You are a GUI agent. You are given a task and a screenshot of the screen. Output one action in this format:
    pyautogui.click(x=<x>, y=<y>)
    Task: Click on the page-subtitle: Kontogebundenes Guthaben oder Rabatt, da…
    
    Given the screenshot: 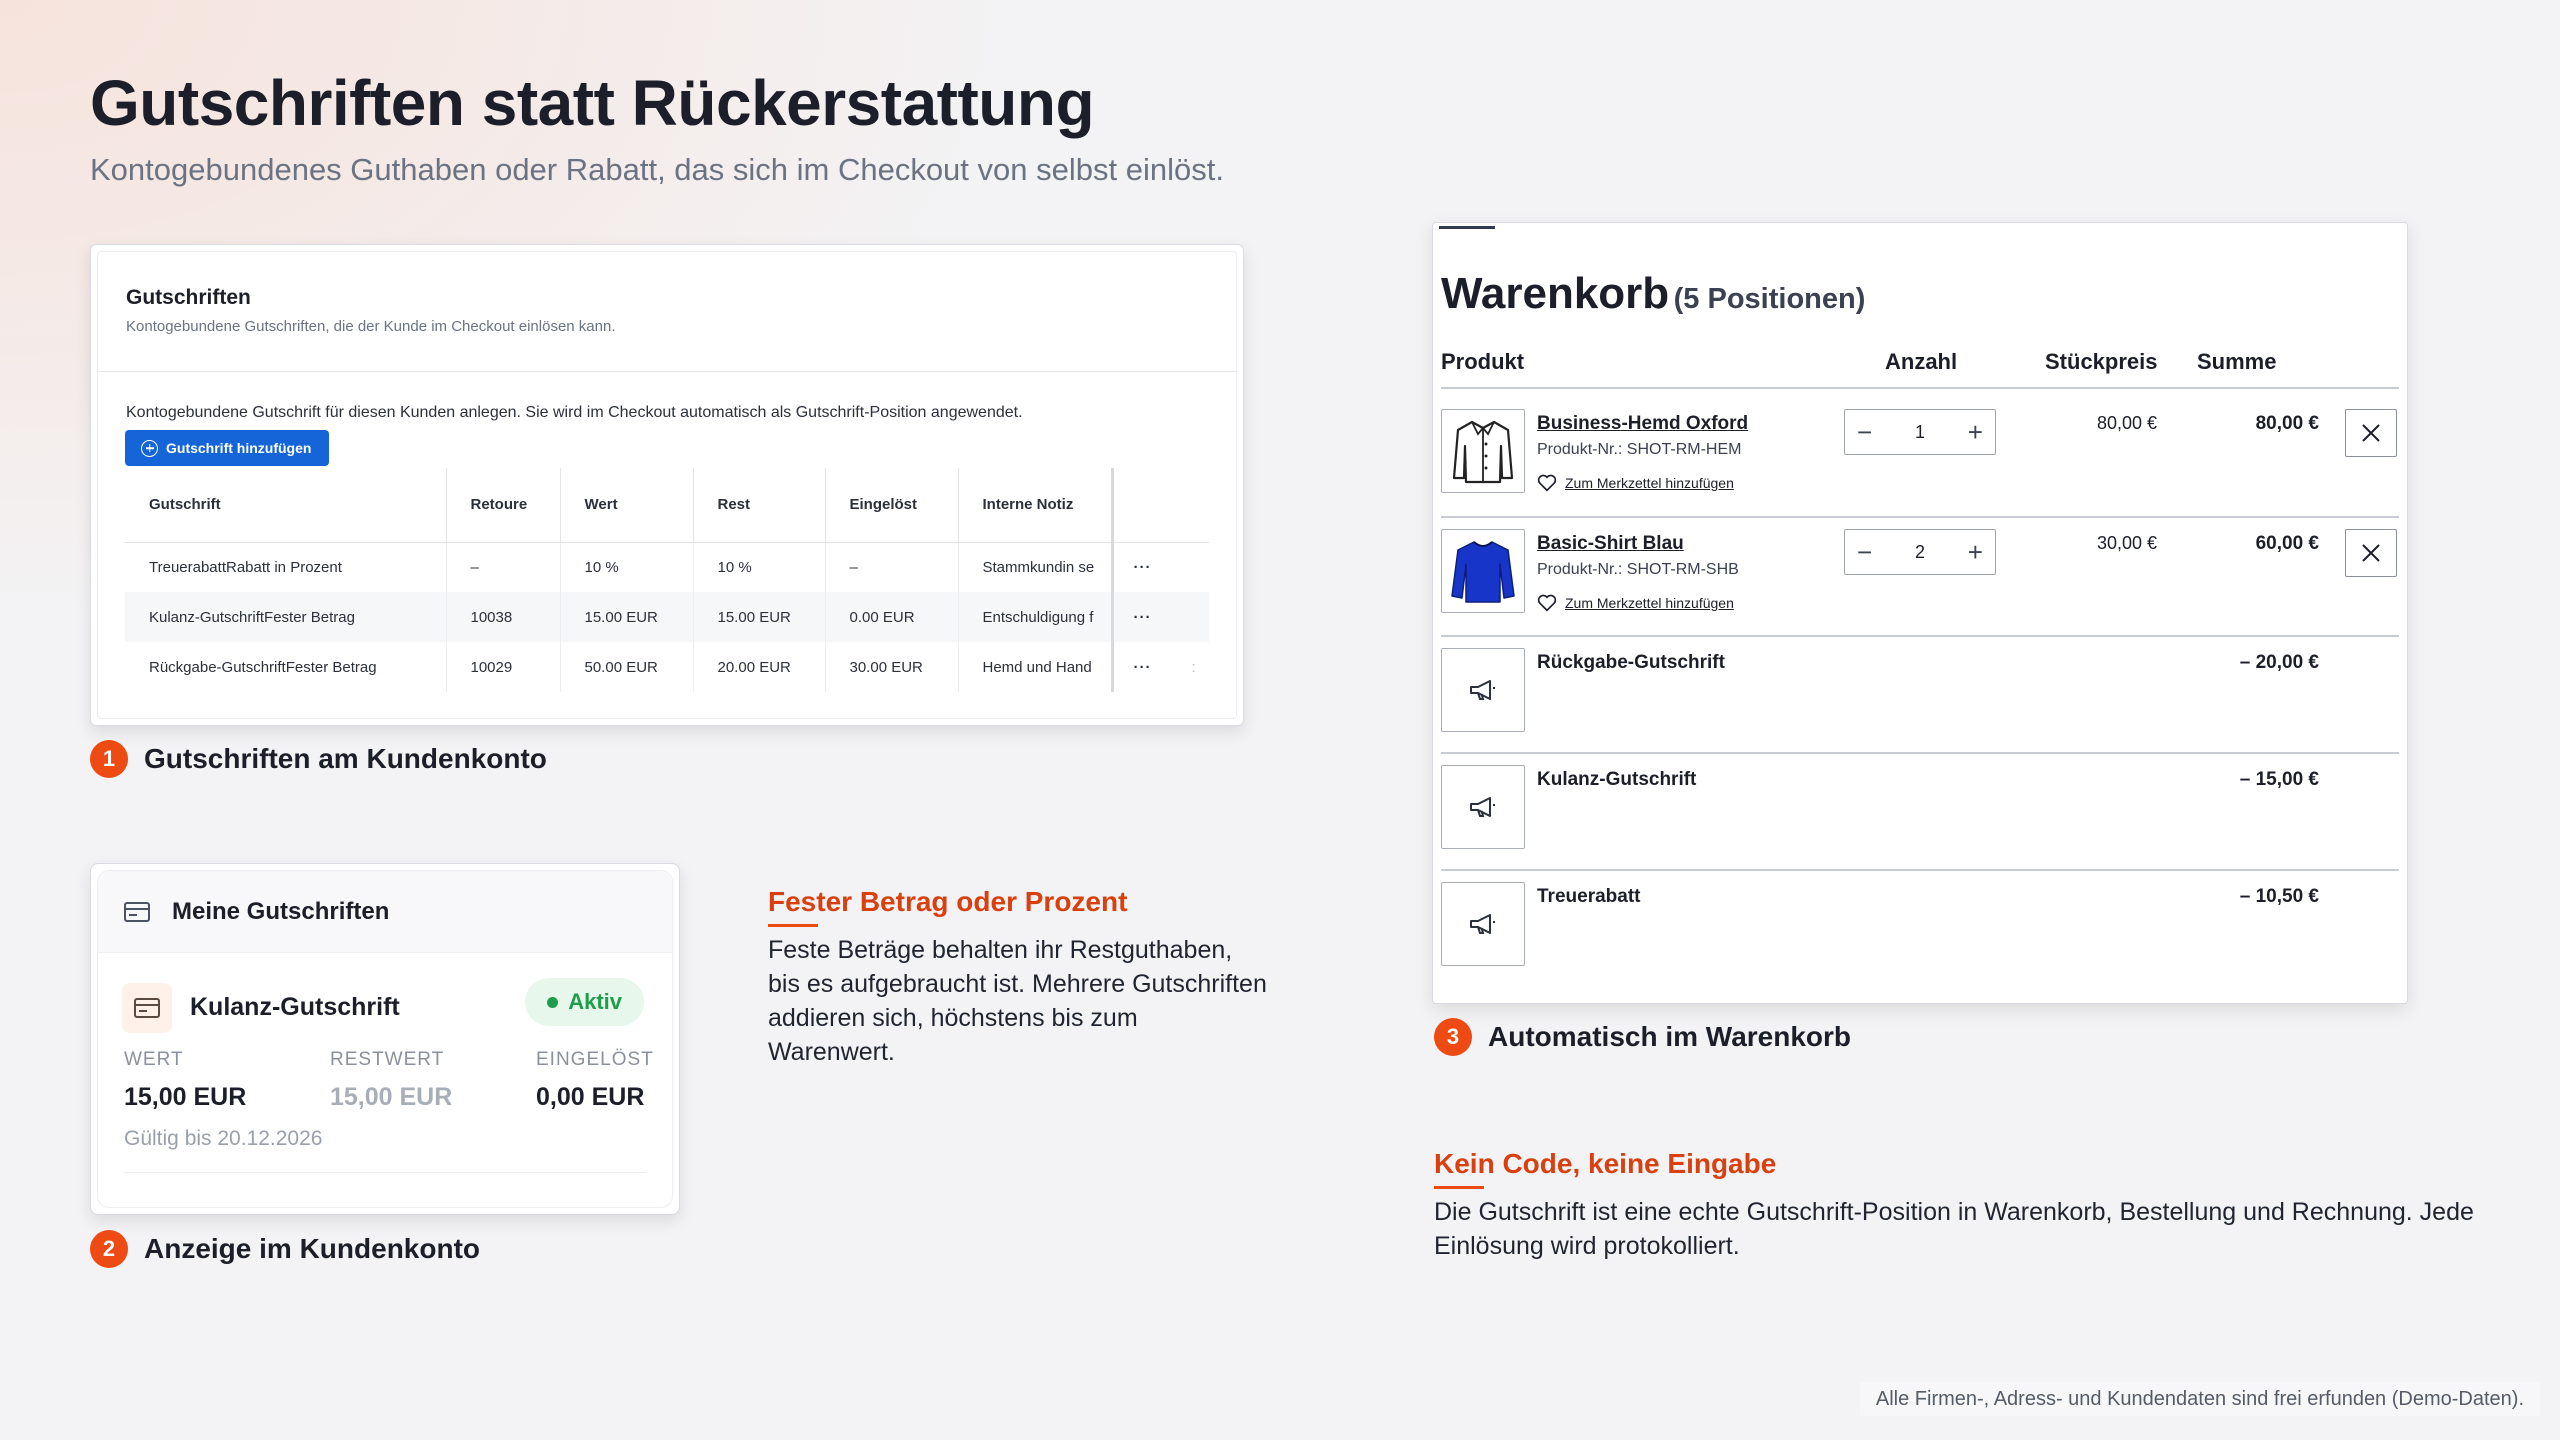 What is the action you would take?
    pyautogui.click(x=657, y=169)
    